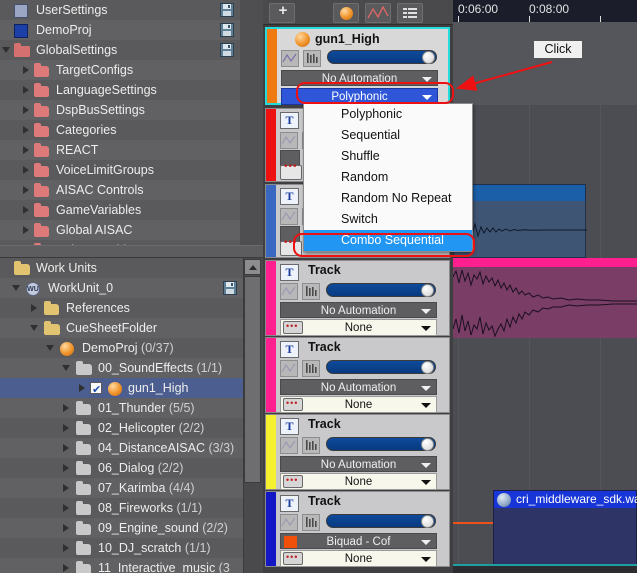  What do you see at coordinates (120, 190) in the screenshot?
I see `tree-item-aisac-controls: AISAC Controls` at bounding box center [120, 190].